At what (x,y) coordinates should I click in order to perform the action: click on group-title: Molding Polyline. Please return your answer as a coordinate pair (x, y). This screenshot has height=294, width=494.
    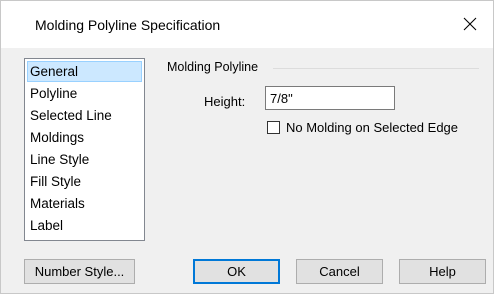
    Looking at the image, I should click on (213, 67).